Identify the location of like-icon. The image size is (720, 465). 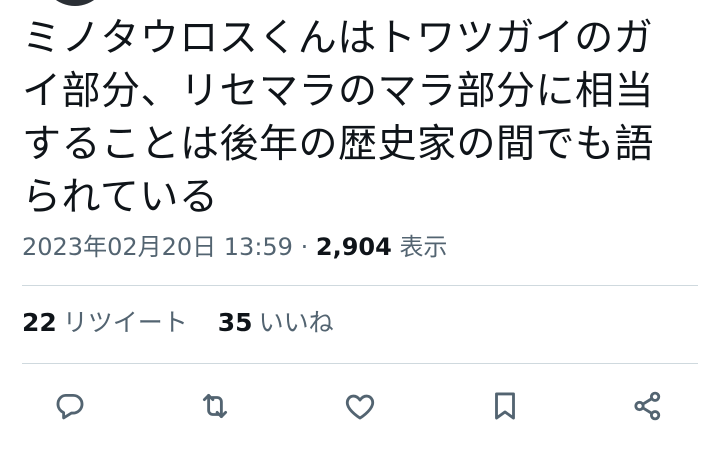
(360, 407).